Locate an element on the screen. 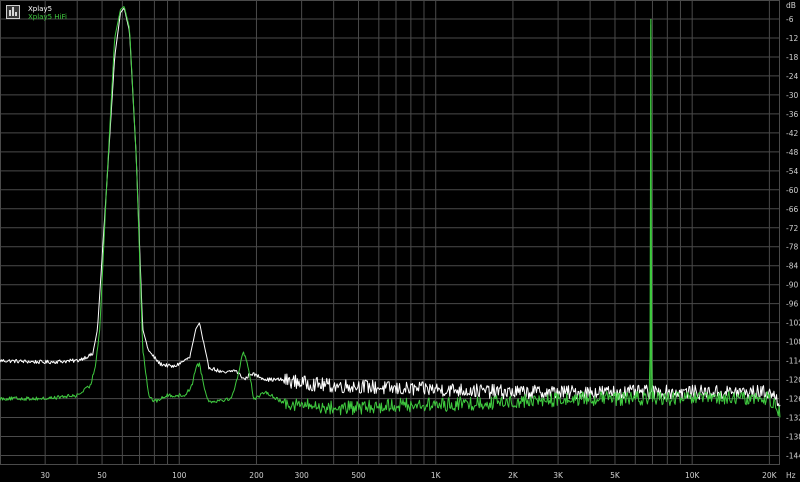 The height and width of the screenshot is (482, 800). legend-entries: Xplay5 Xplay5 HiFi is located at coordinates (47, 13).